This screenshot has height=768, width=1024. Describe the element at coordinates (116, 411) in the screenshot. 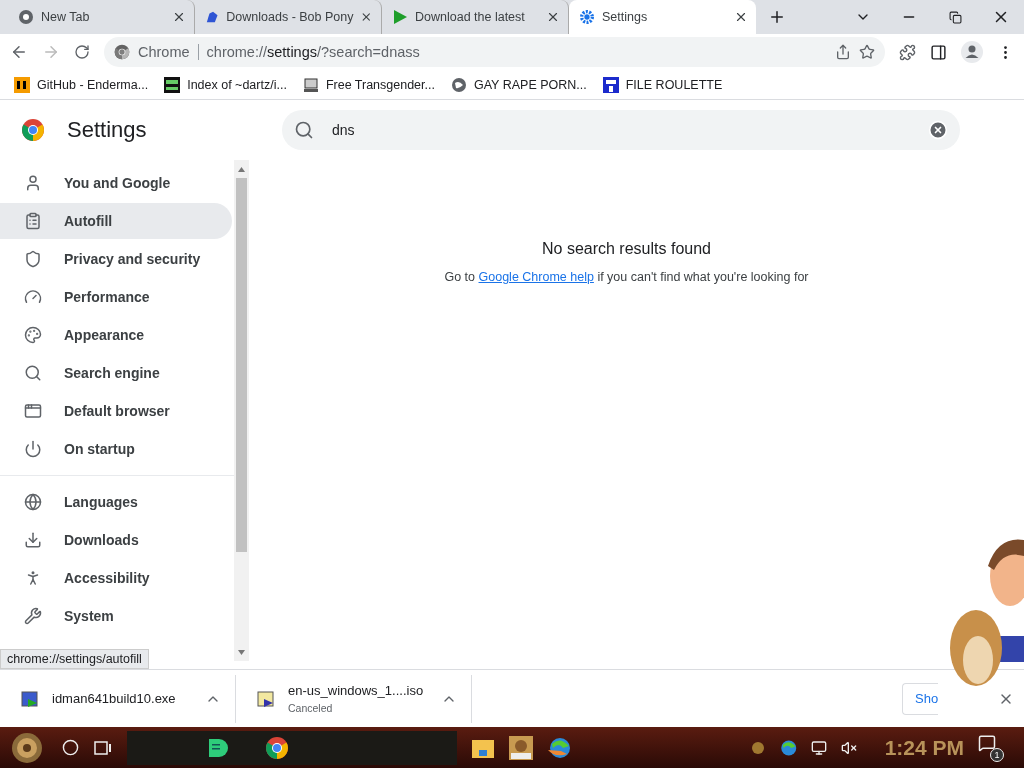

I see `sidebar-item: Default browser` at that location.